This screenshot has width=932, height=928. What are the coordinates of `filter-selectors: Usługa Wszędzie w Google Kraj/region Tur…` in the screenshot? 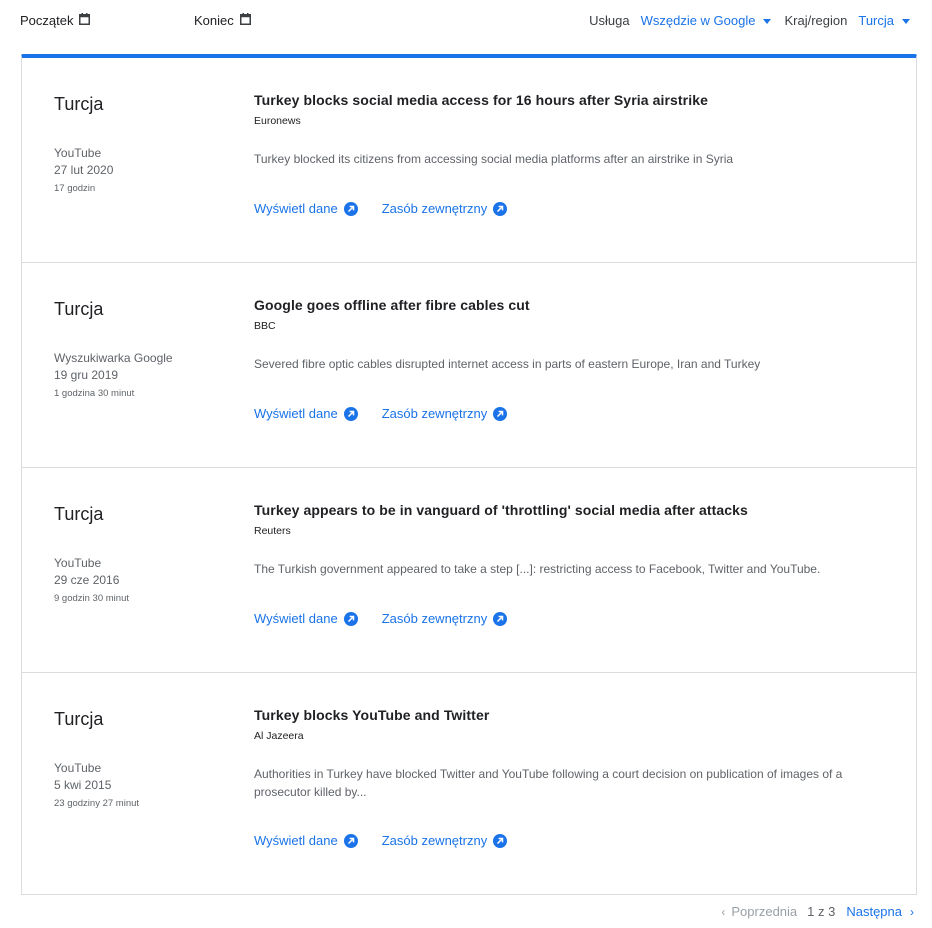 It's located at (749, 20).